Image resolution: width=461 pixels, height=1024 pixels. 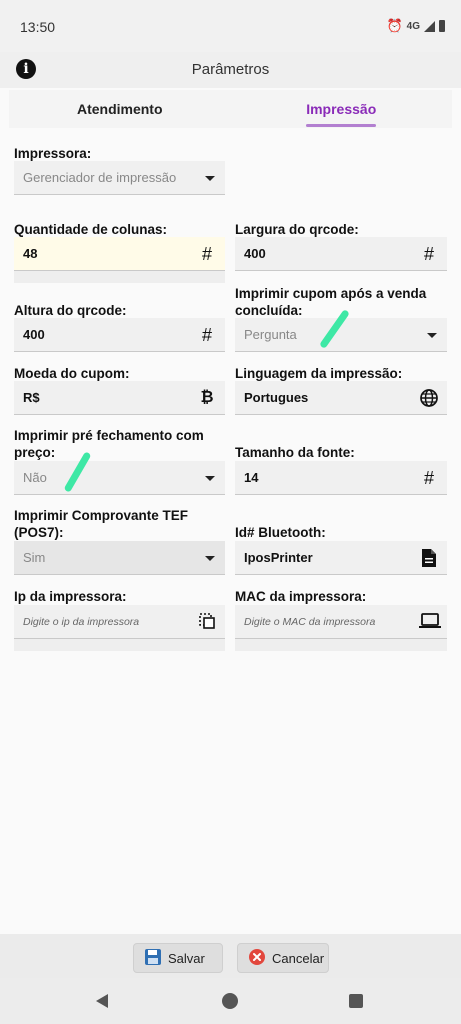 I want to click on cancel-button: Cancelar, so click(x=283, y=958).